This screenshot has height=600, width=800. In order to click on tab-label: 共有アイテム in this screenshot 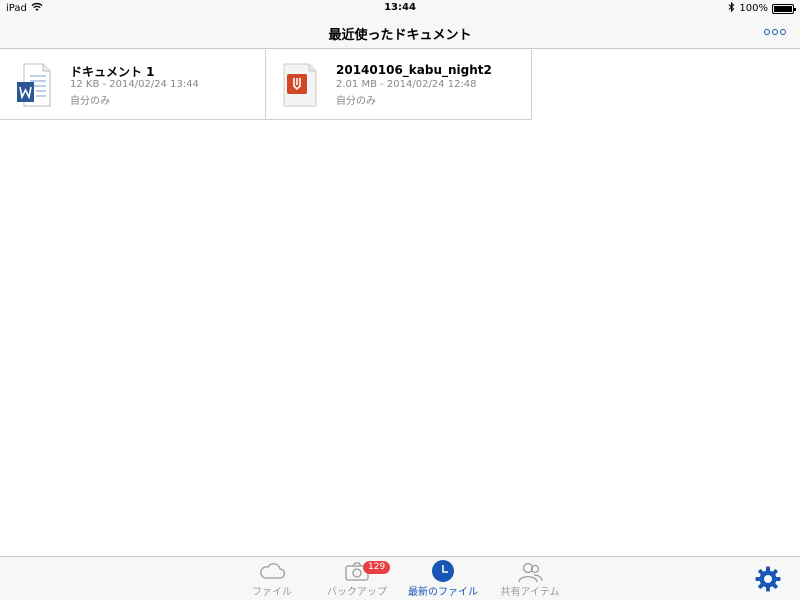, I will do `click(530, 592)`.